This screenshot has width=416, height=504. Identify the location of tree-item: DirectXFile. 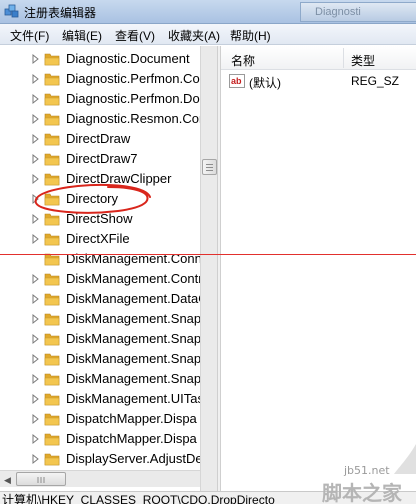
(100, 239).